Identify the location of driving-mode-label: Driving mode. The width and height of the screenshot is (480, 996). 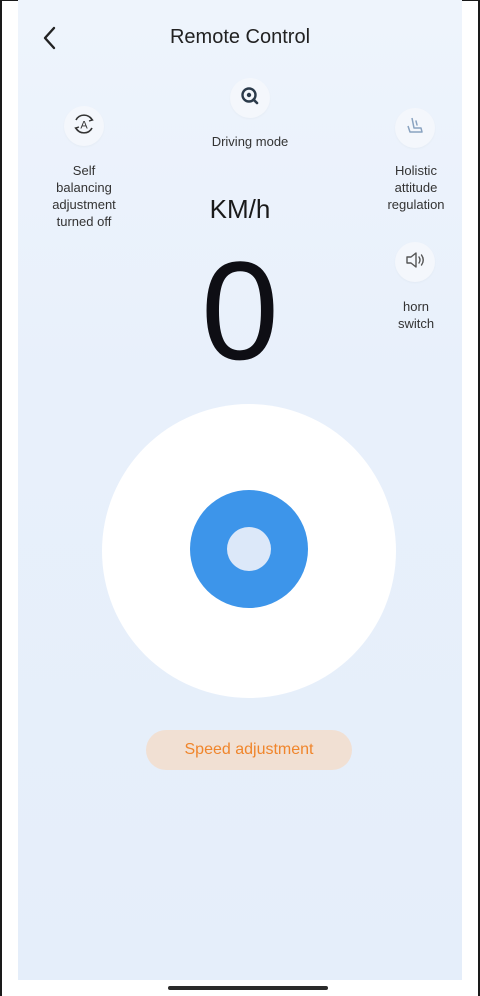
(250, 141).